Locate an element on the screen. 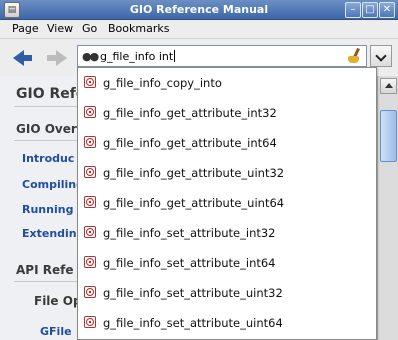  close-button: ✕ is located at coordinates (387, 10).